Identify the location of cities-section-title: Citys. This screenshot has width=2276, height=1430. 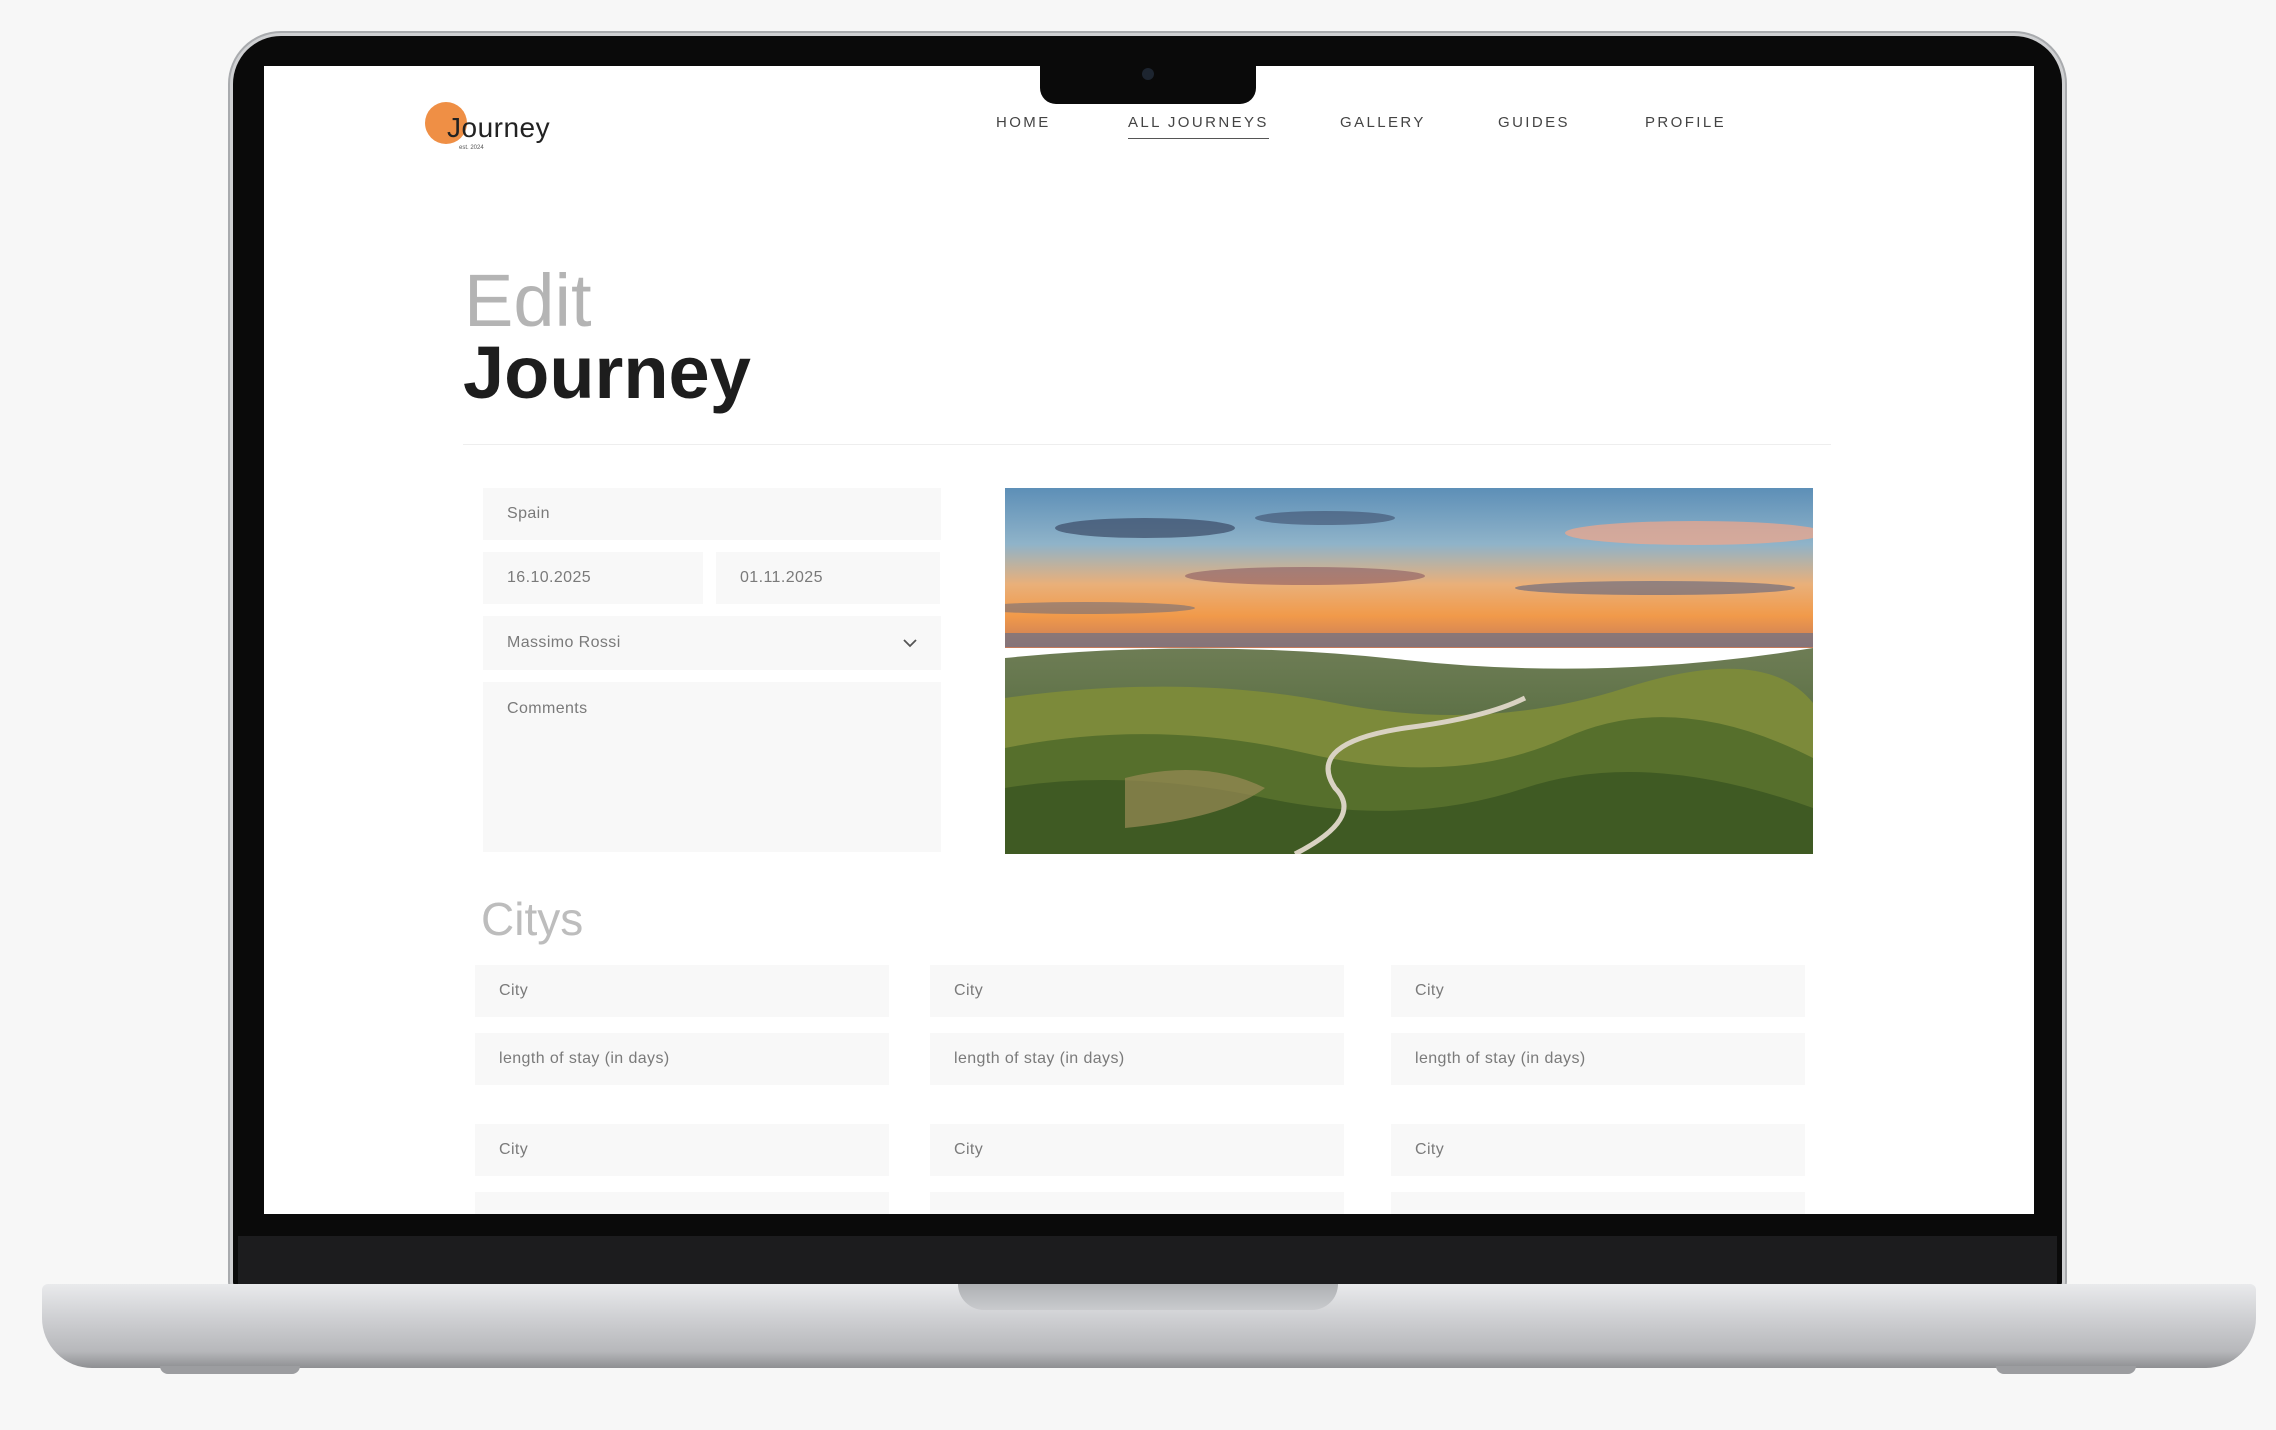
(532, 919).